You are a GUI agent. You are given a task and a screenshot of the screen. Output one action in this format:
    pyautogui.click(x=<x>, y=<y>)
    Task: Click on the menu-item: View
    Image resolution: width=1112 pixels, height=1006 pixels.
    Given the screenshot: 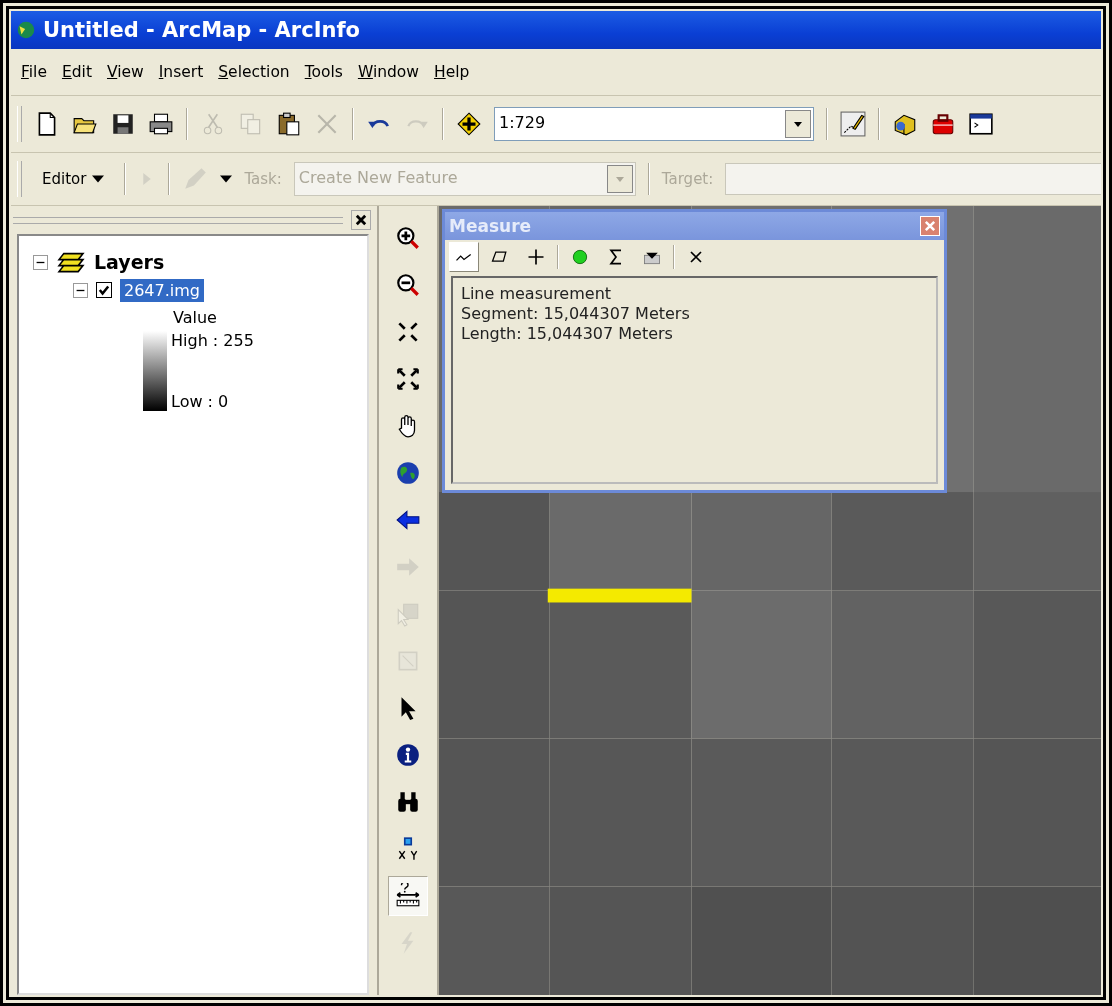 What is the action you would take?
    pyautogui.click(x=125, y=72)
    